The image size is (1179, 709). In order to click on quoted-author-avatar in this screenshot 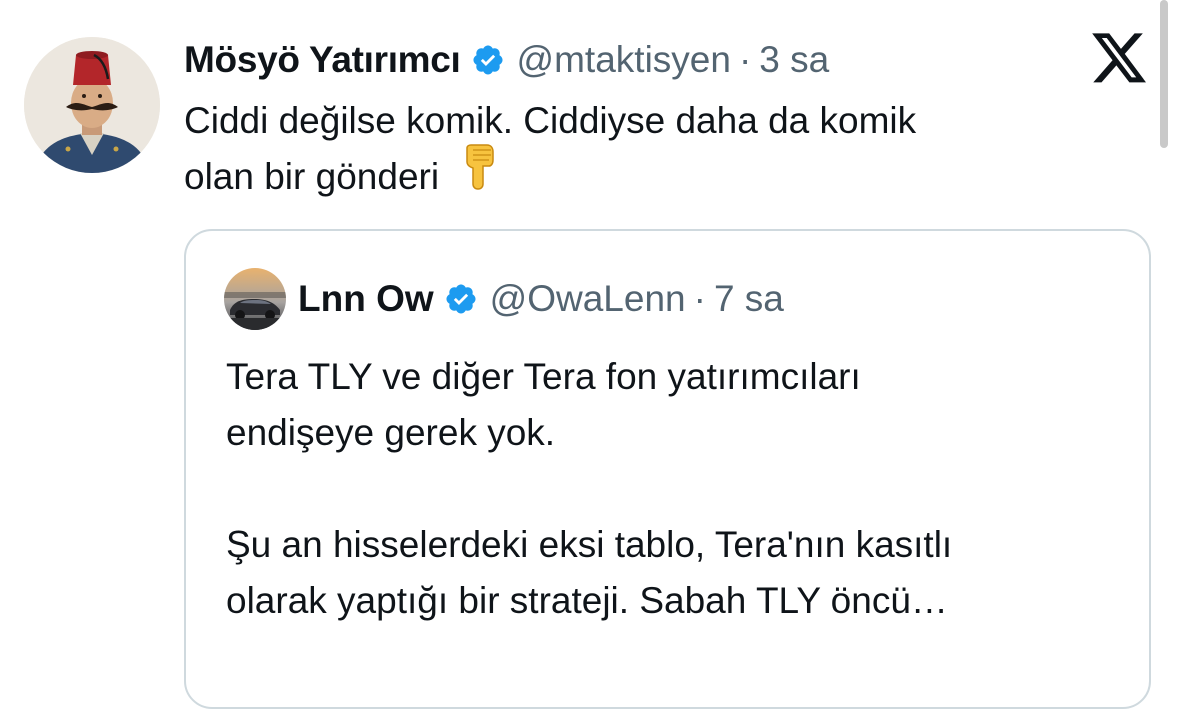, I will do `click(255, 299)`.